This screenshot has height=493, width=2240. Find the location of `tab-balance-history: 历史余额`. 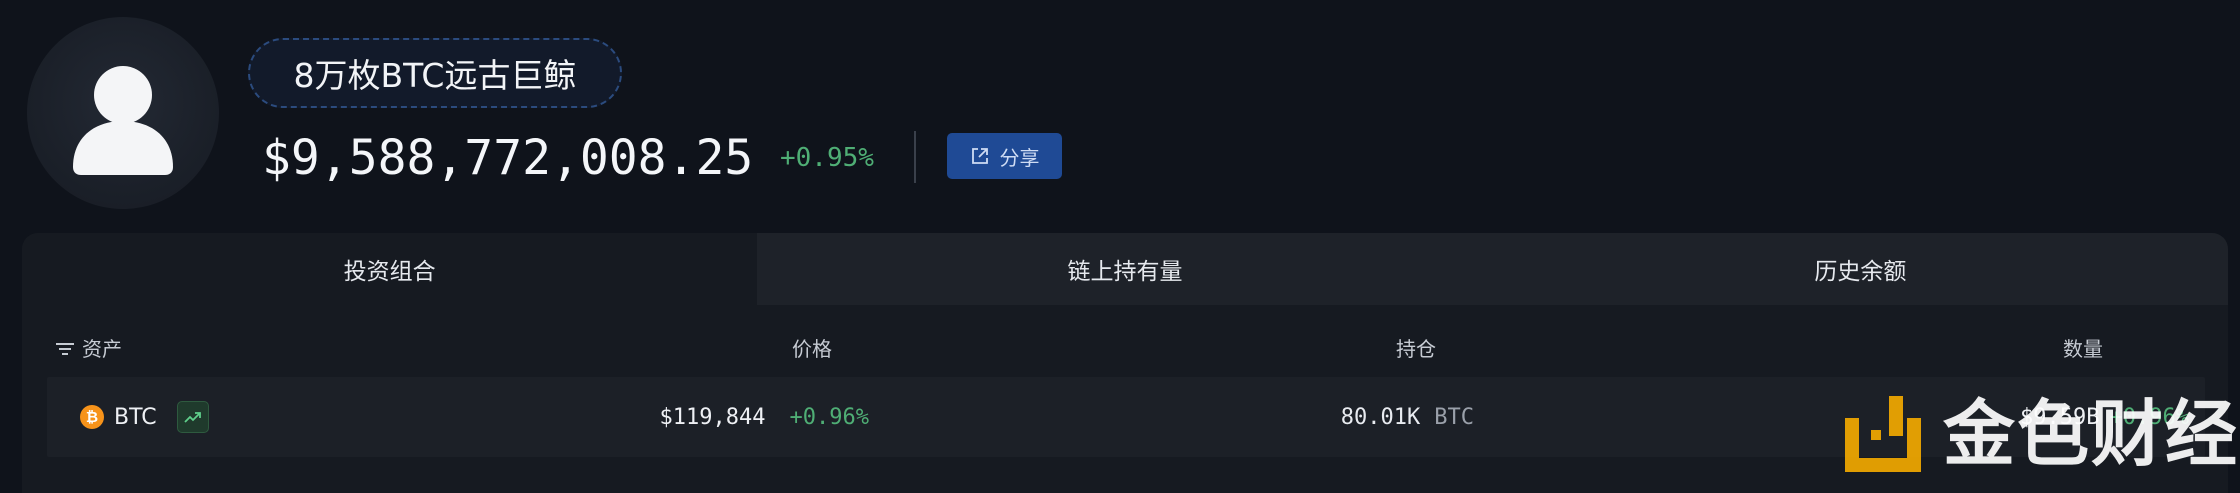

tab-balance-history: 历史余额 is located at coordinates (1860, 269).